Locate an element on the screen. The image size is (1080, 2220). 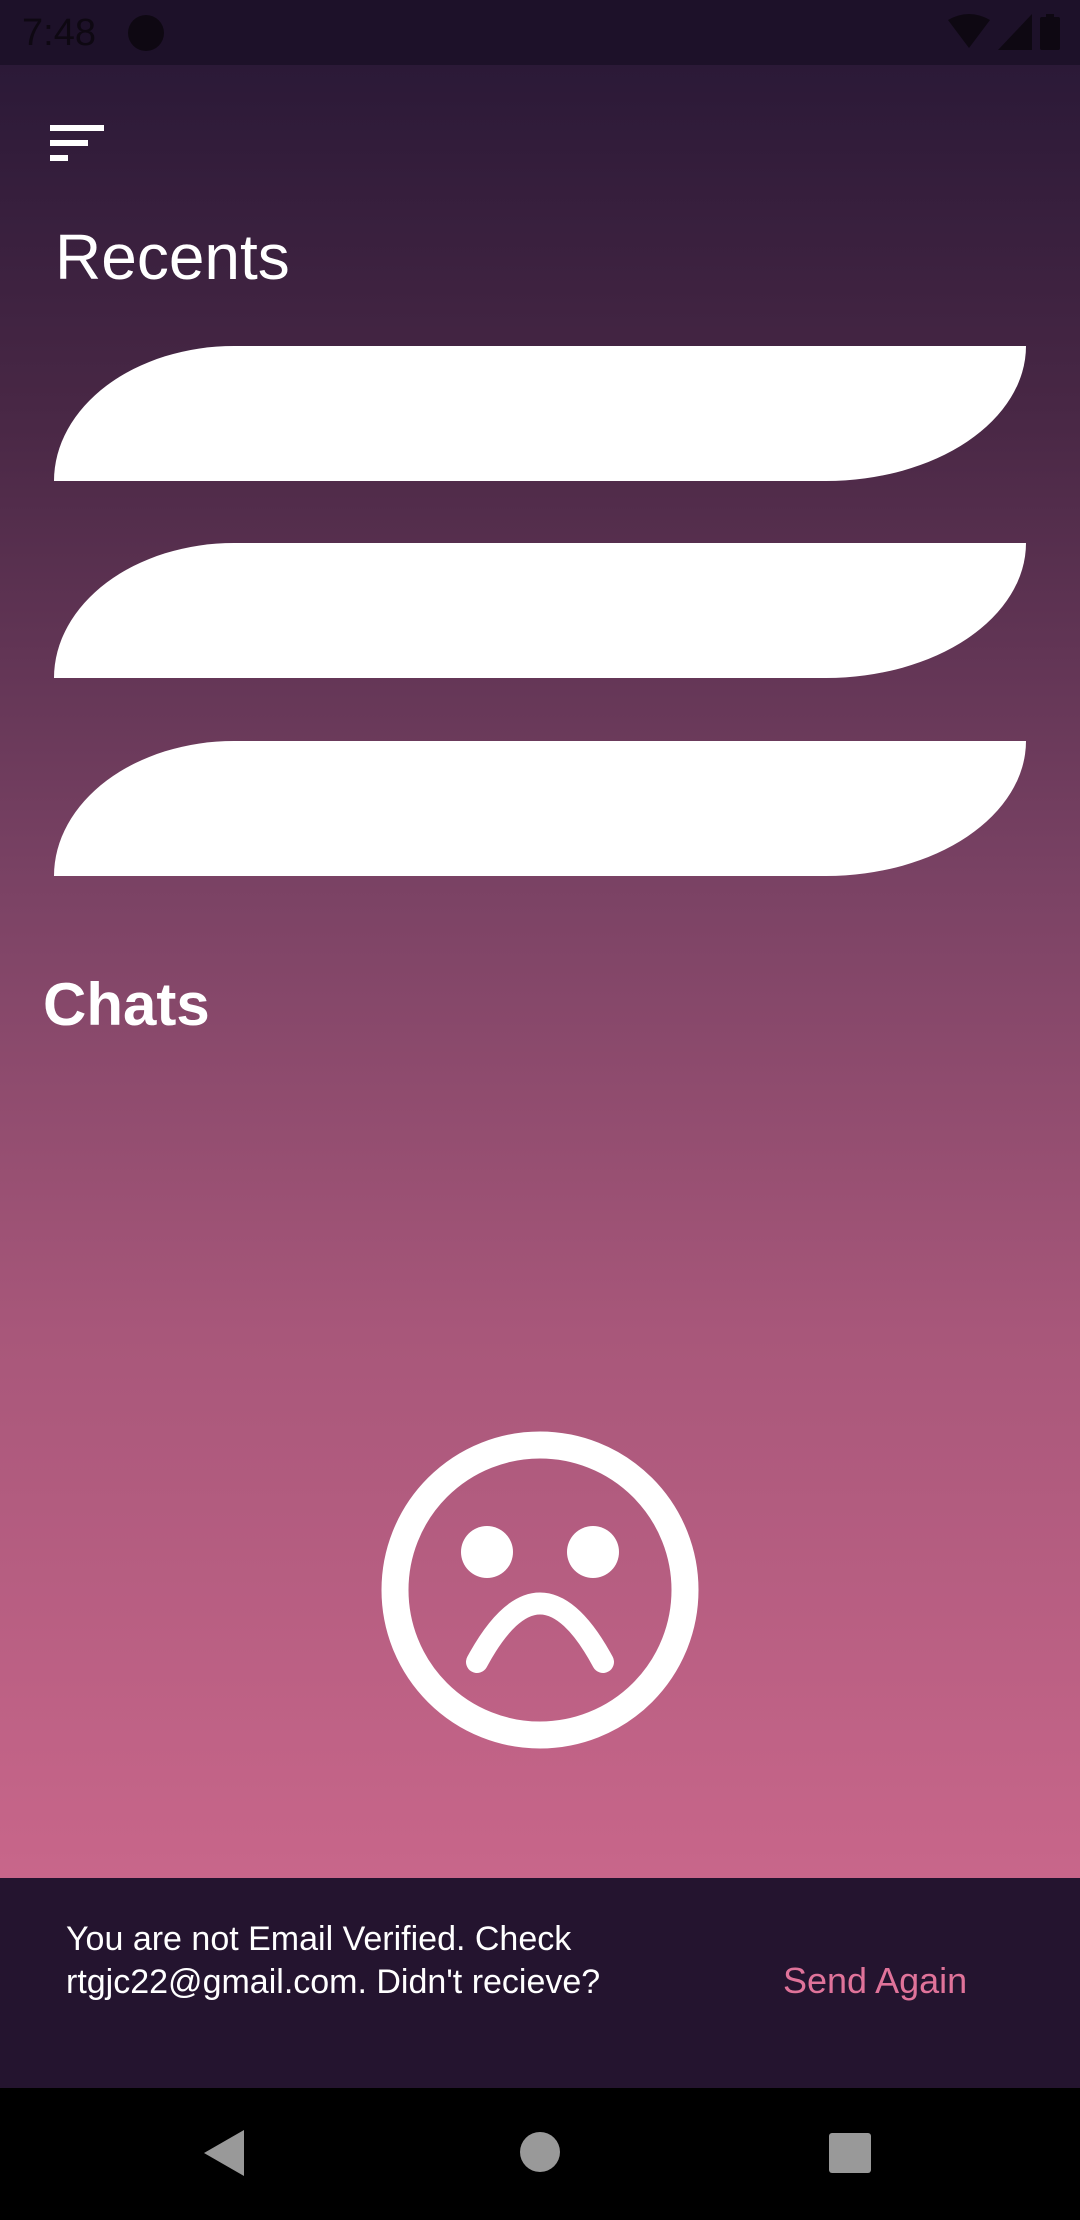
status-time: 7:48 is located at coordinates (59, 33).